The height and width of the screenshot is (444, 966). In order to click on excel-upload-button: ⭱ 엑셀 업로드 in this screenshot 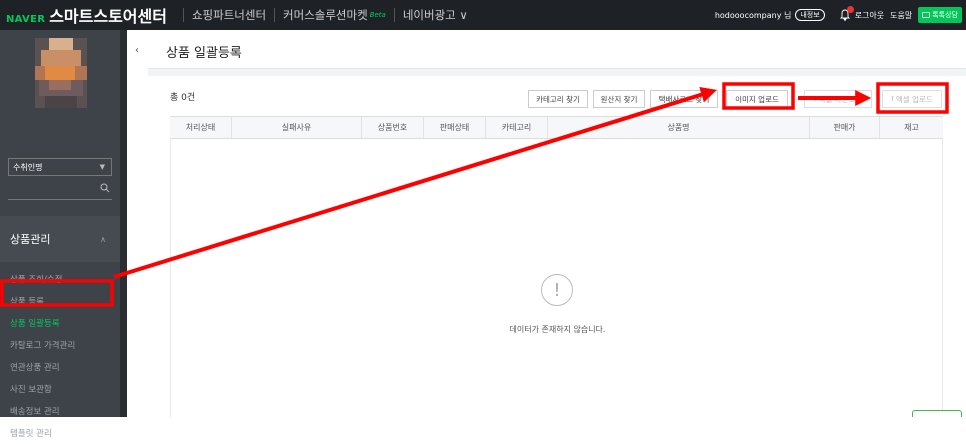, I will do `click(912, 99)`.